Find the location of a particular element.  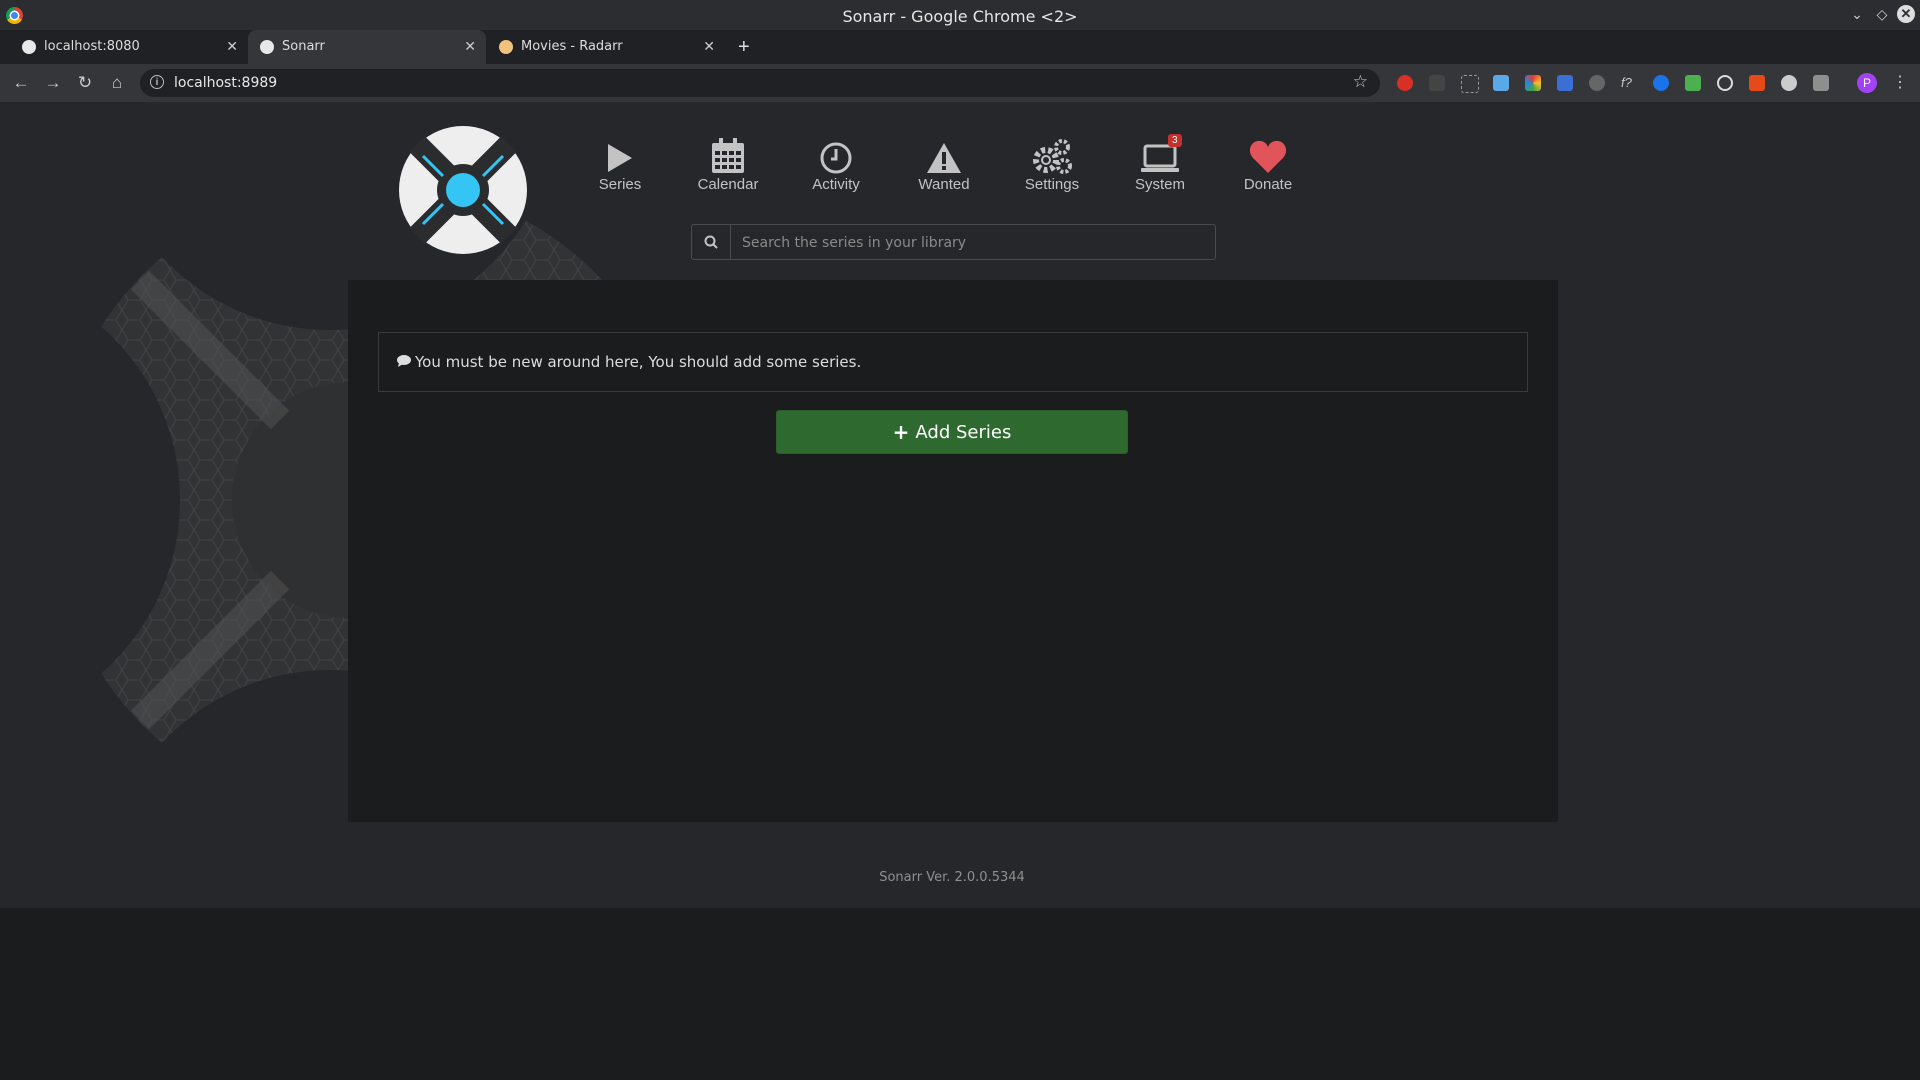

nav-calendar: Calendar is located at coordinates (728, 164).